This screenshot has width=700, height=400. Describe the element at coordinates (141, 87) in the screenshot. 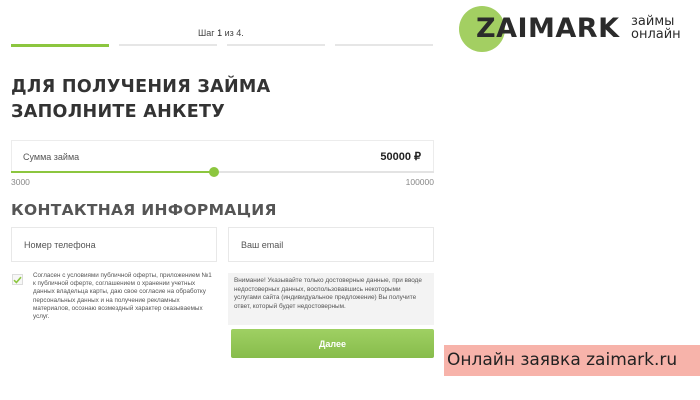

I see `page-title-line1: ДЛЯ ПОЛУЧЕНИЯ ЗАЙМА` at that location.